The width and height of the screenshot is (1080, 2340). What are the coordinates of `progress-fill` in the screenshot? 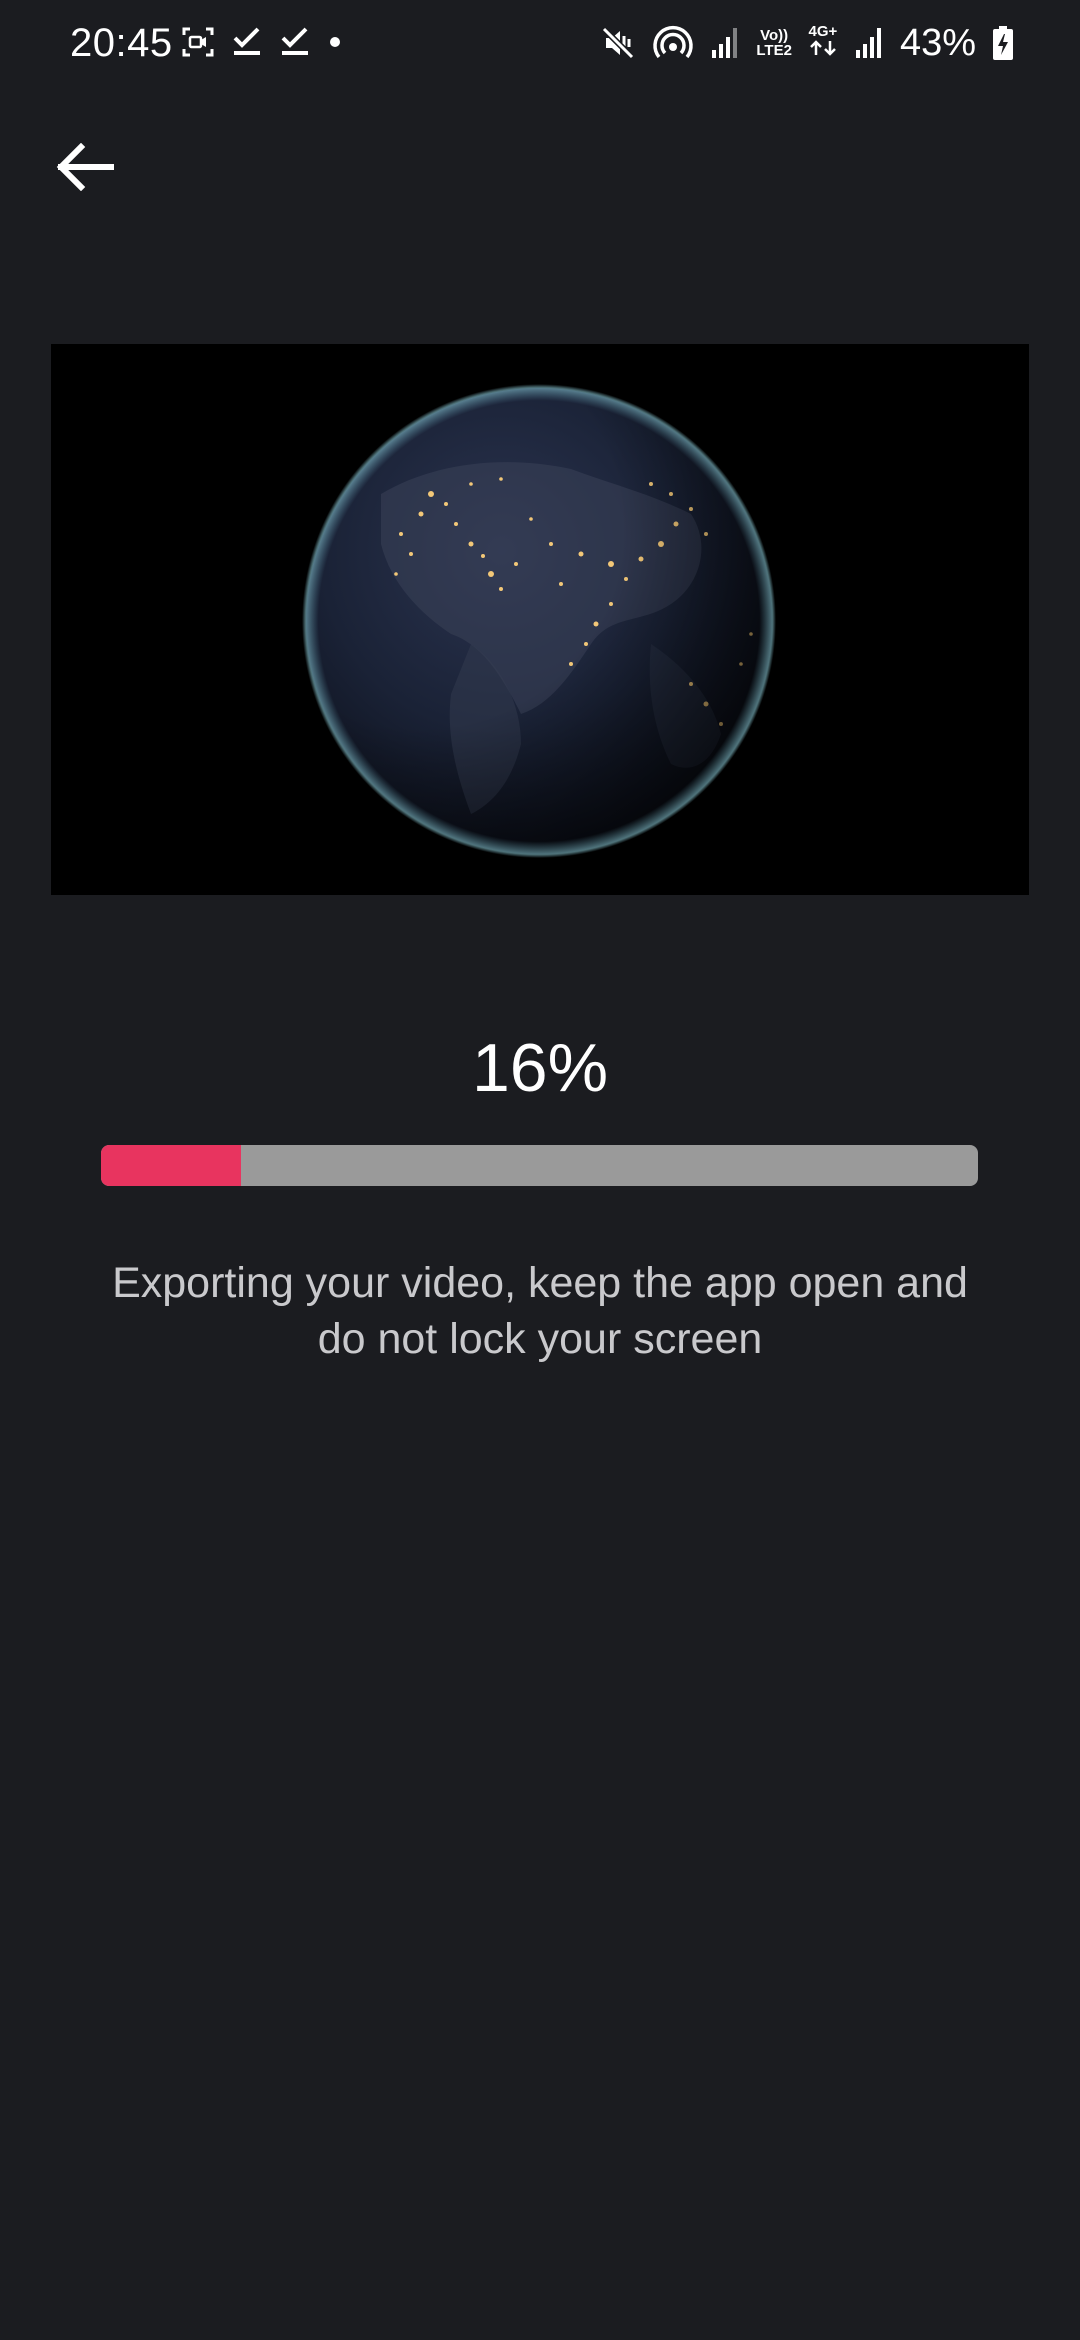 It's located at (171, 1165).